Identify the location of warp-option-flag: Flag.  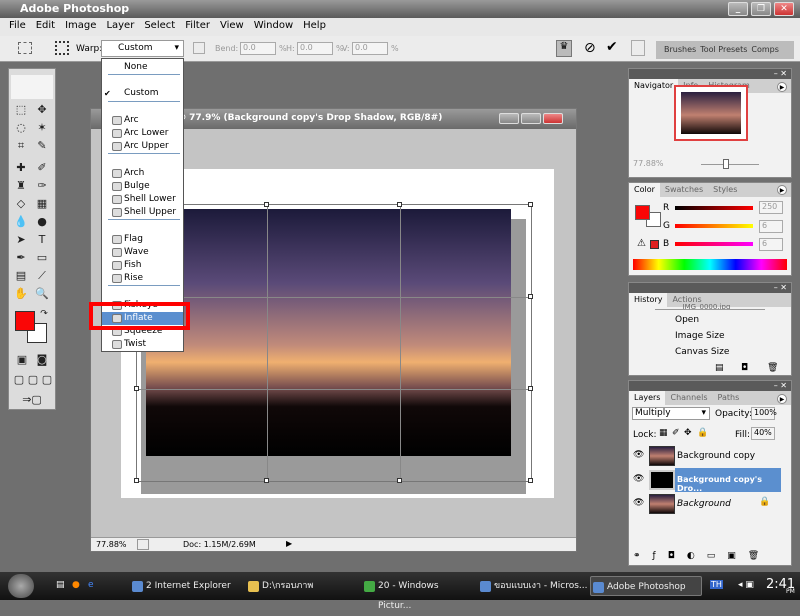
(142, 239).